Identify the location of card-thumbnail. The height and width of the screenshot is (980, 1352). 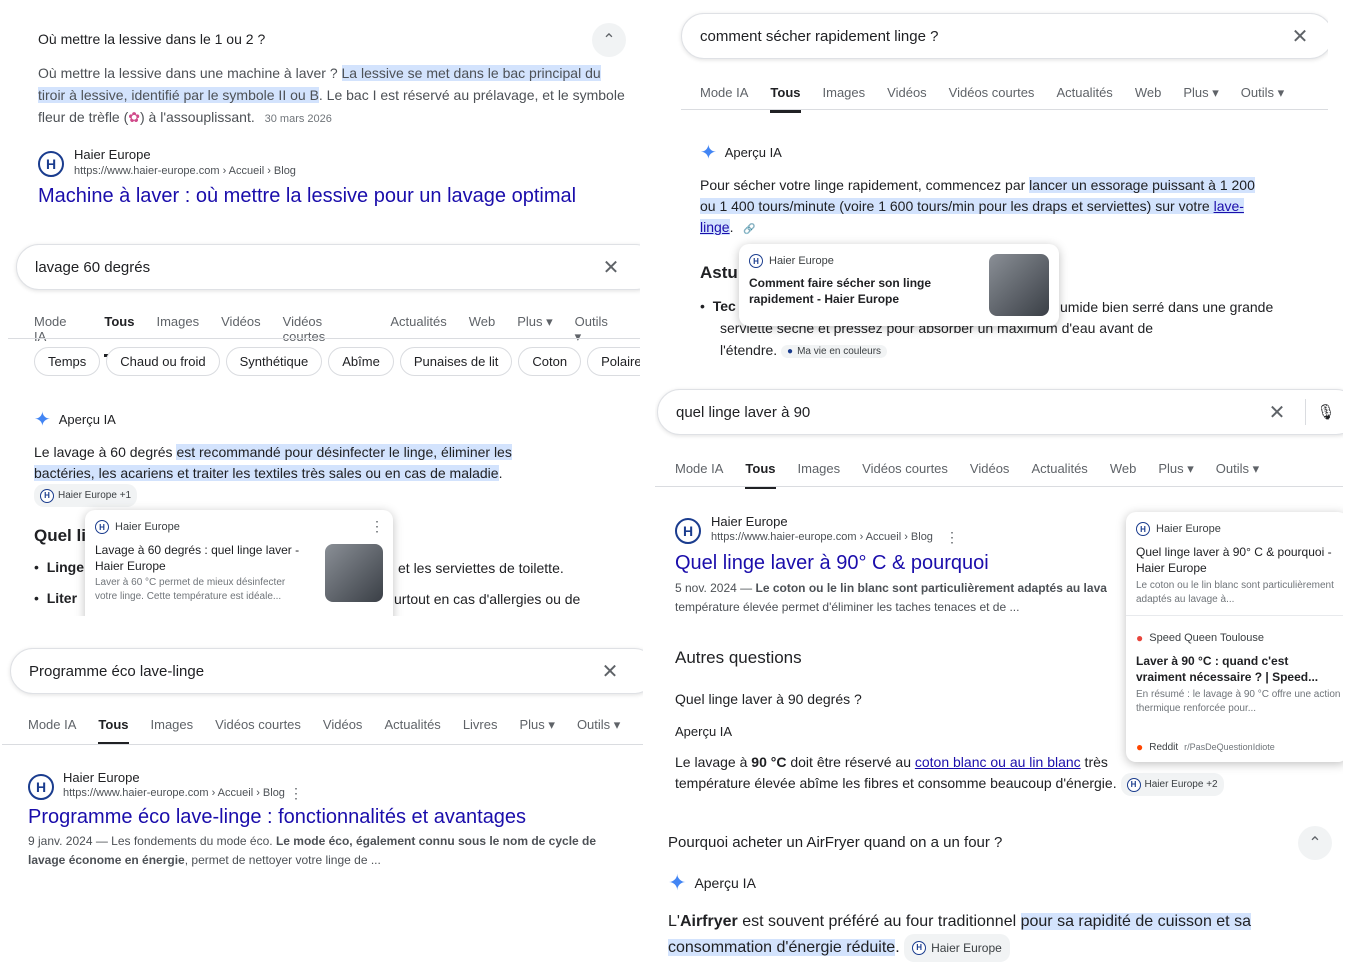
(354, 573).